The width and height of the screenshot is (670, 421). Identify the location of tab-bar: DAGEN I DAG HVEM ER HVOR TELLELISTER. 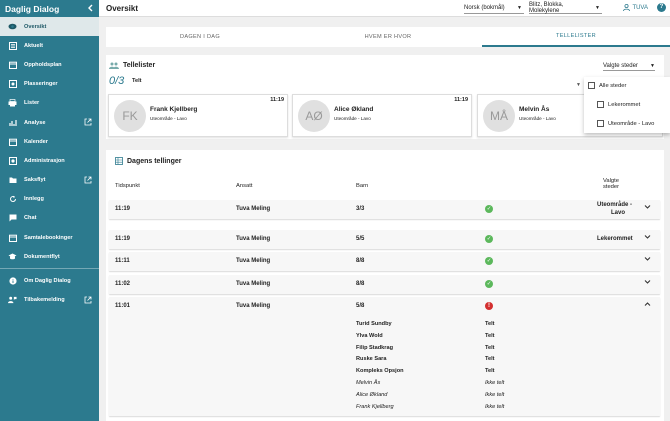
(388, 37).